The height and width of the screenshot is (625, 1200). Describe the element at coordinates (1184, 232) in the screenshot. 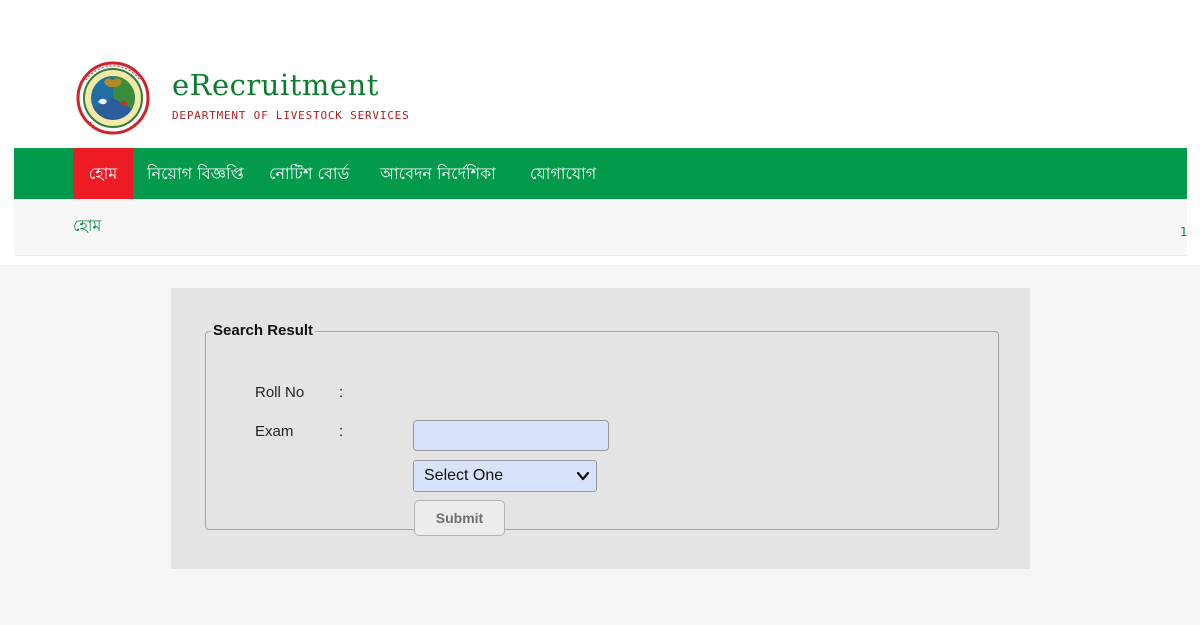

I see `breadcrumb-edge-glyph: 1` at that location.